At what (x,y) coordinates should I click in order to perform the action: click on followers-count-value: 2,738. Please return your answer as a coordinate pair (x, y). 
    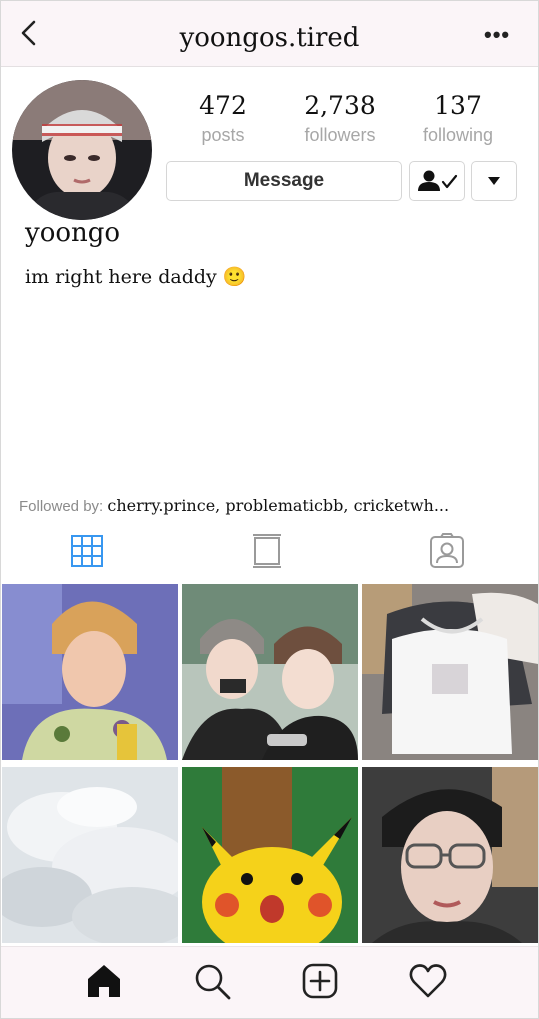
    Looking at the image, I should click on (340, 105).